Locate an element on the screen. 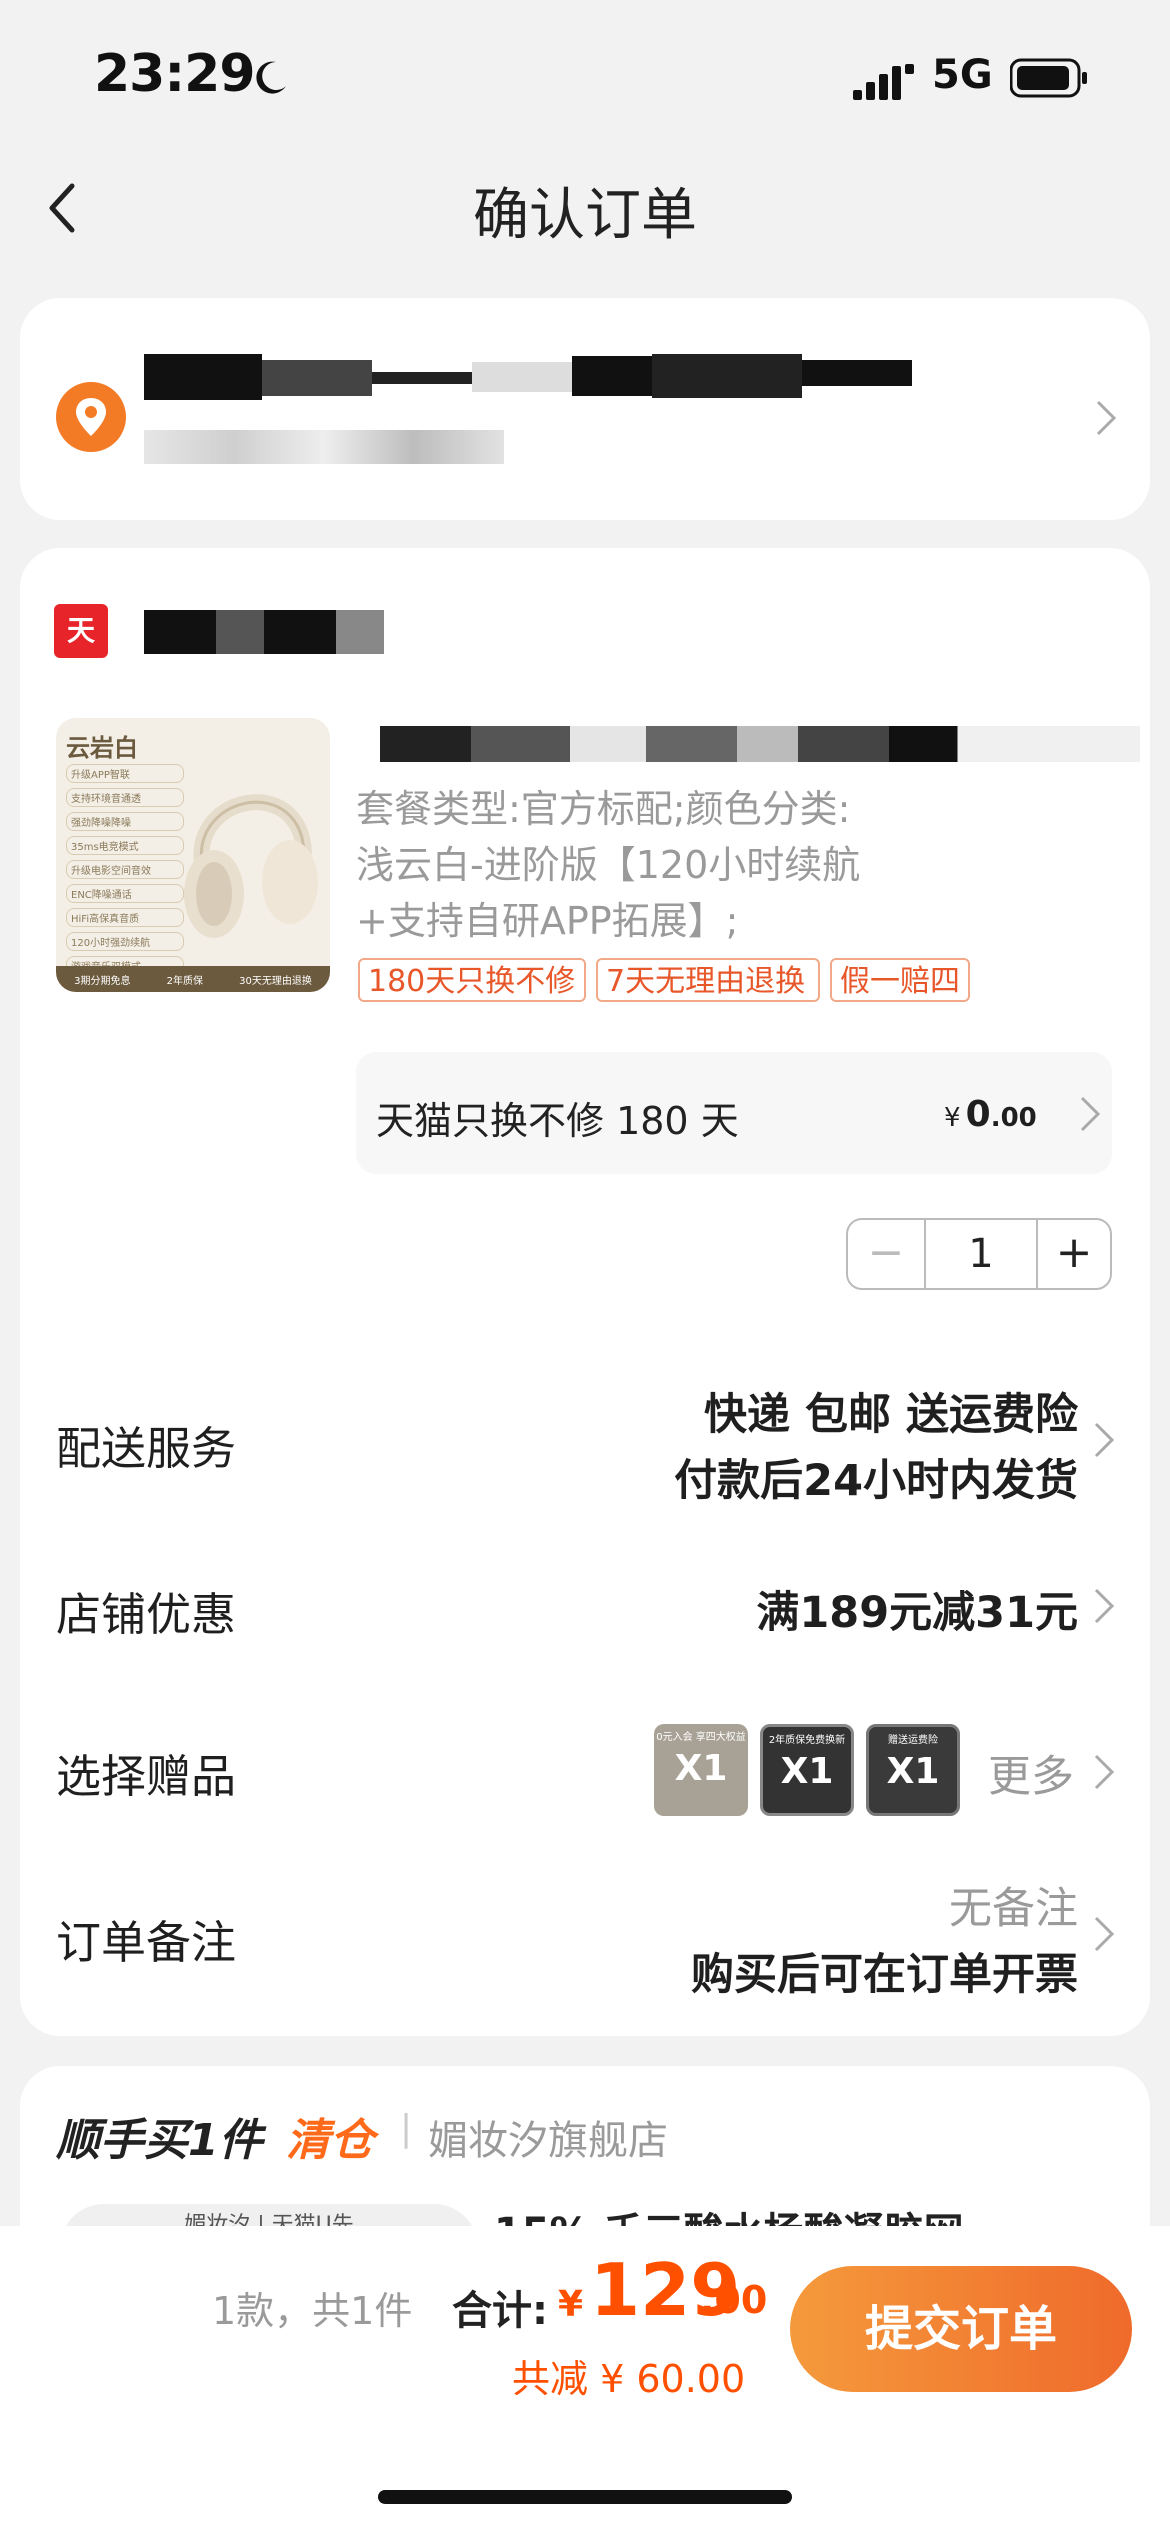  product-spec-line: 浅云白-进阶版【120小时续航 is located at coordinates (608, 865).